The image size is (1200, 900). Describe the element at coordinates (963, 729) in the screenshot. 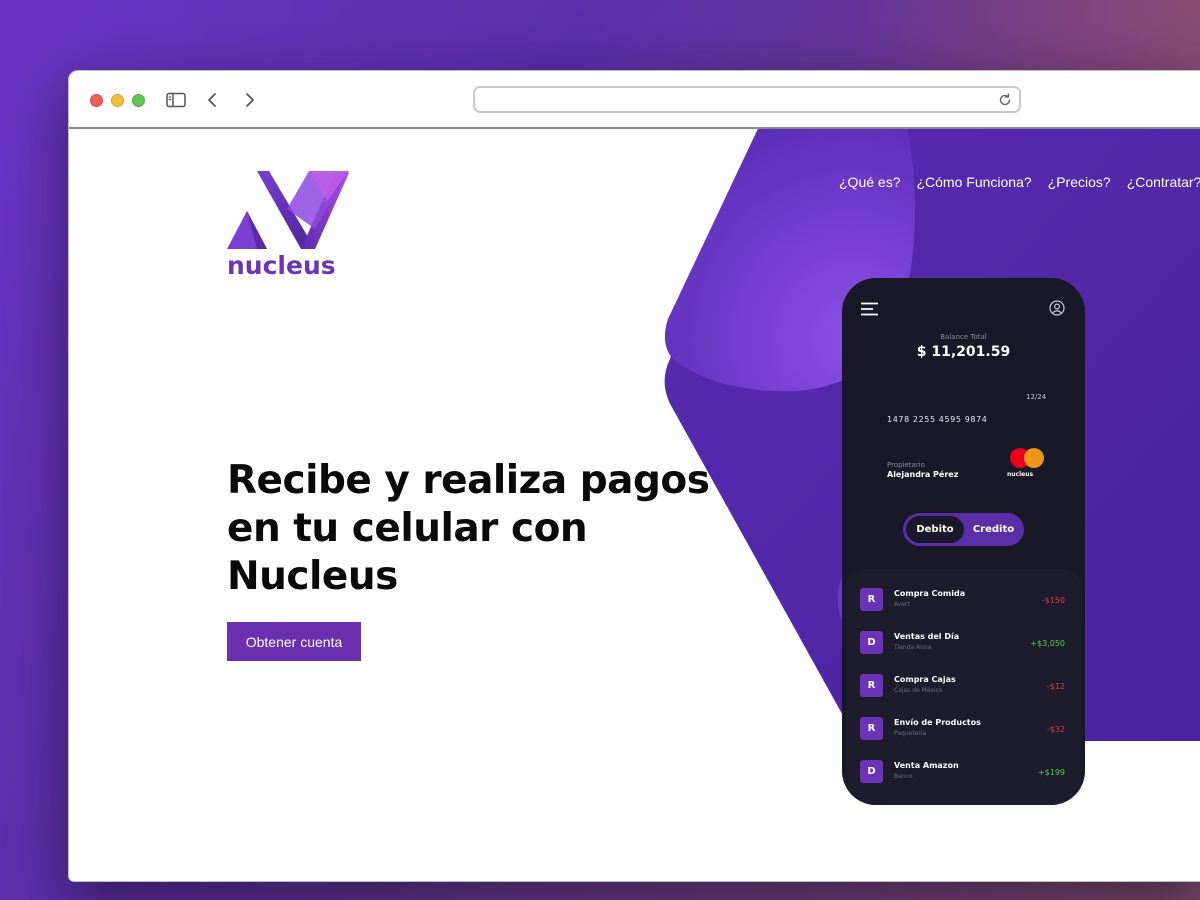

I see `transaction-row: R Envío de Productos Paquetería -$32` at that location.